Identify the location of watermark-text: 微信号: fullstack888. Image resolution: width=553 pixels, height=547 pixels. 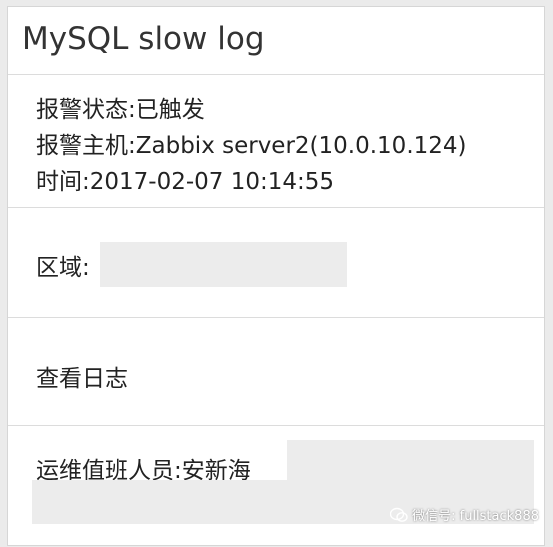
(475, 516).